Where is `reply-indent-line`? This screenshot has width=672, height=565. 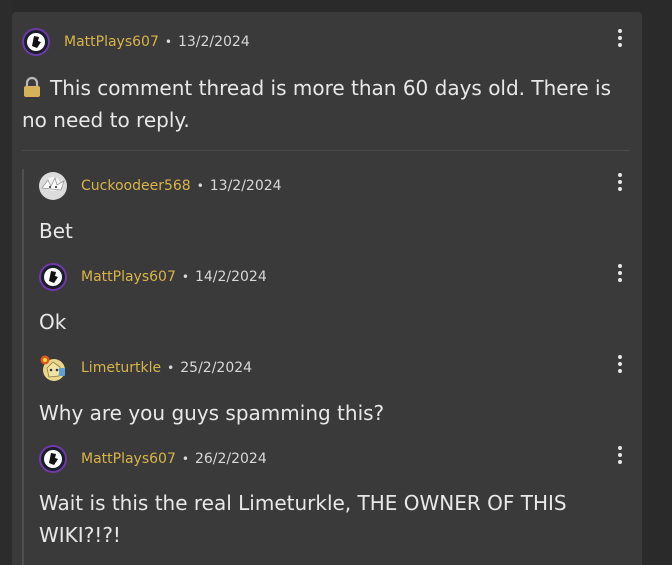
reply-indent-line is located at coordinates (23, 367).